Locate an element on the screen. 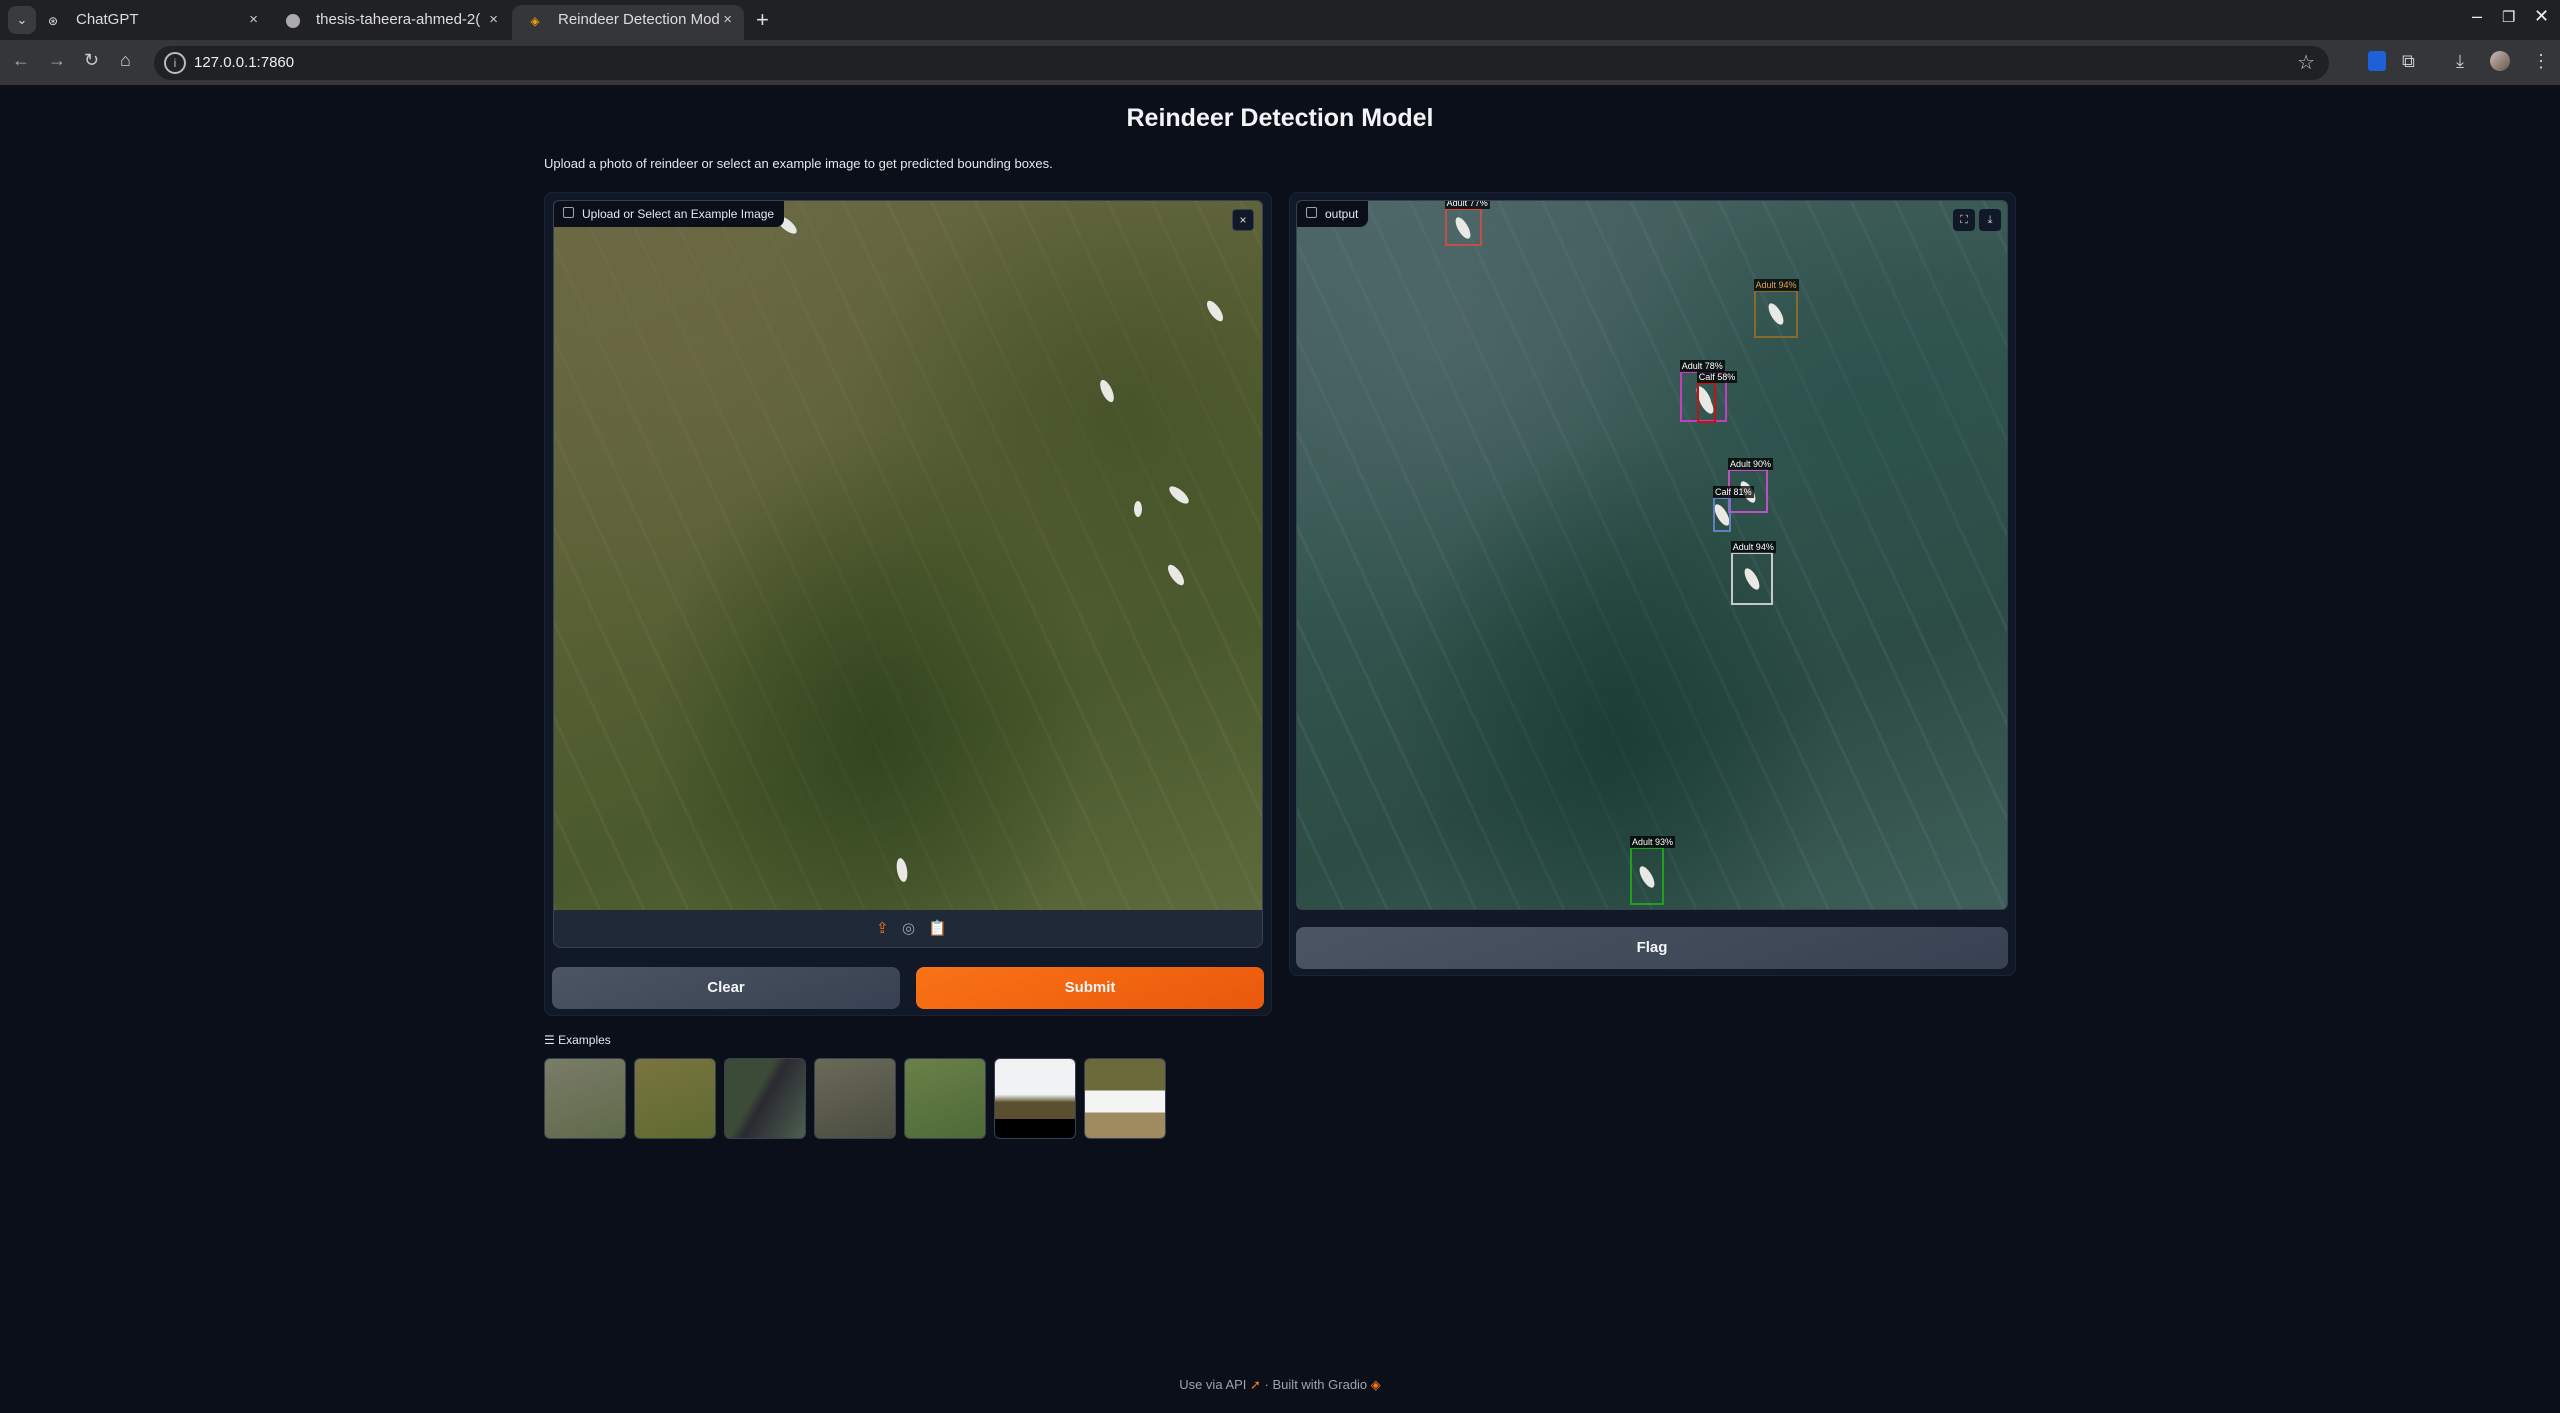 The image size is (2560, 1413). browser-toolbar: ← → ↻ ⌂ i 127.0.0.1:7860 ☆ ⧉ ⤓ ⋮ is located at coordinates (1280, 63).